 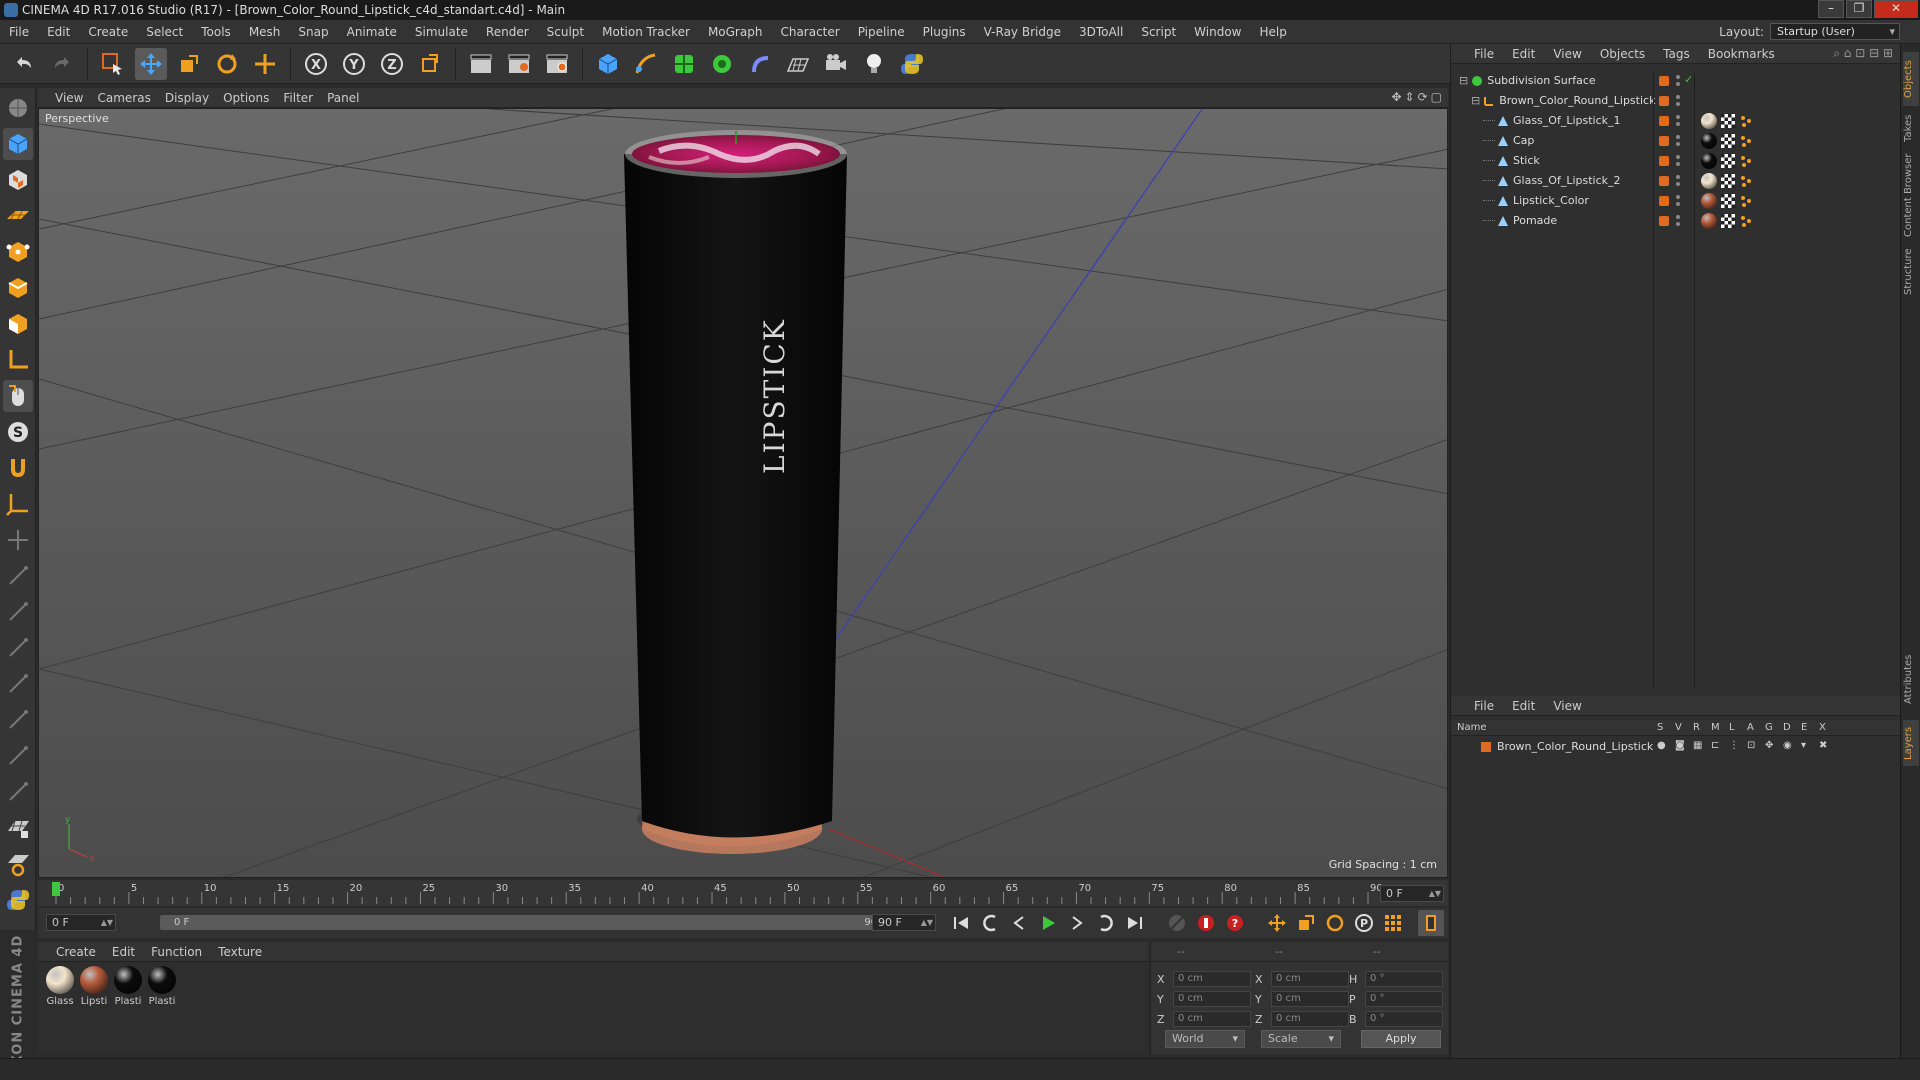 I want to click on object-row: Glass_Of_Lipstick_2, so click(x=1676, y=181).